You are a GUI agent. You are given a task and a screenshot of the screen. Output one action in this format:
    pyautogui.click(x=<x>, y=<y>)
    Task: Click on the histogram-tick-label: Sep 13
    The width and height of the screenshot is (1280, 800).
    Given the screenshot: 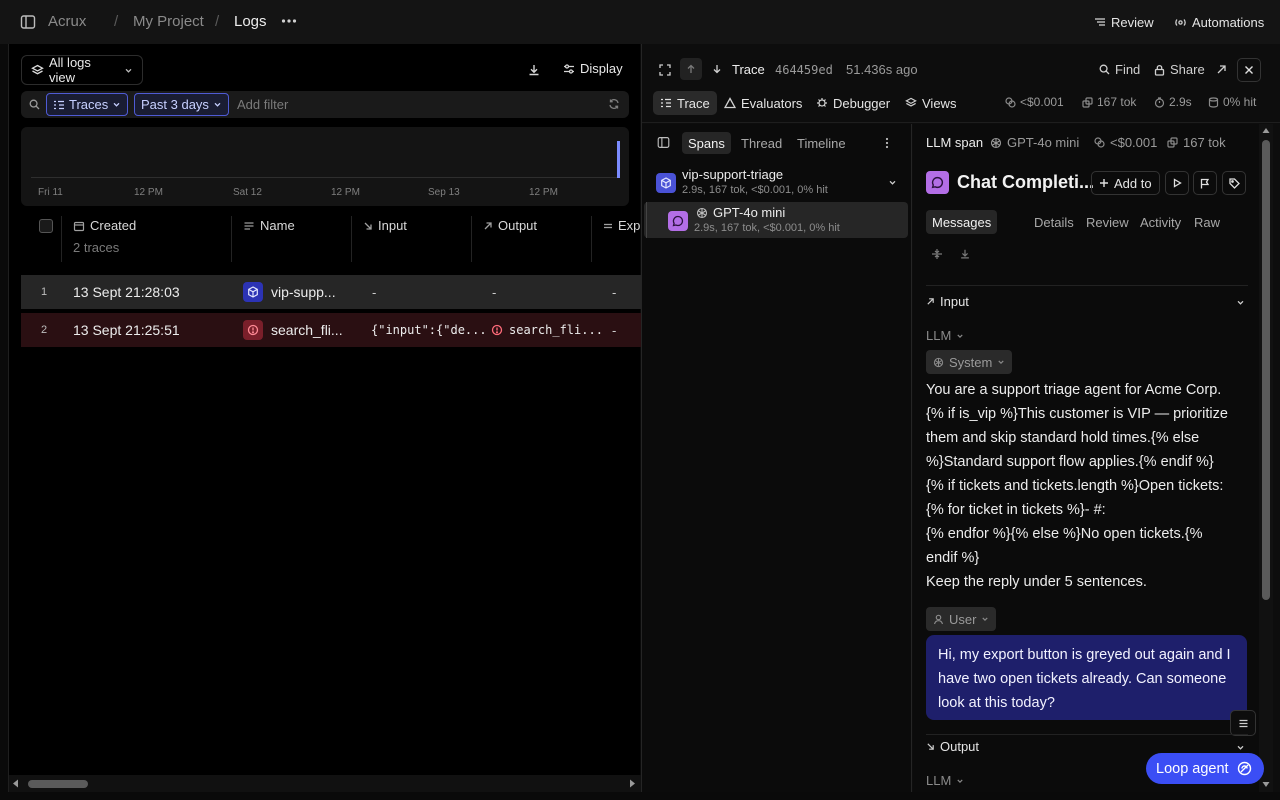 What is the action you would take?
    pyautogui.click(x=444, y=192)
    